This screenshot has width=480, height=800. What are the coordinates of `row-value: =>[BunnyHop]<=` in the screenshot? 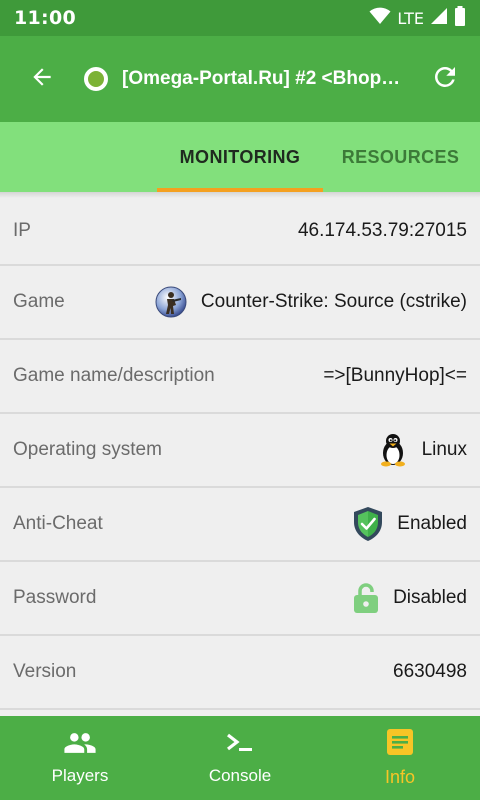 It's located at (395, 375).